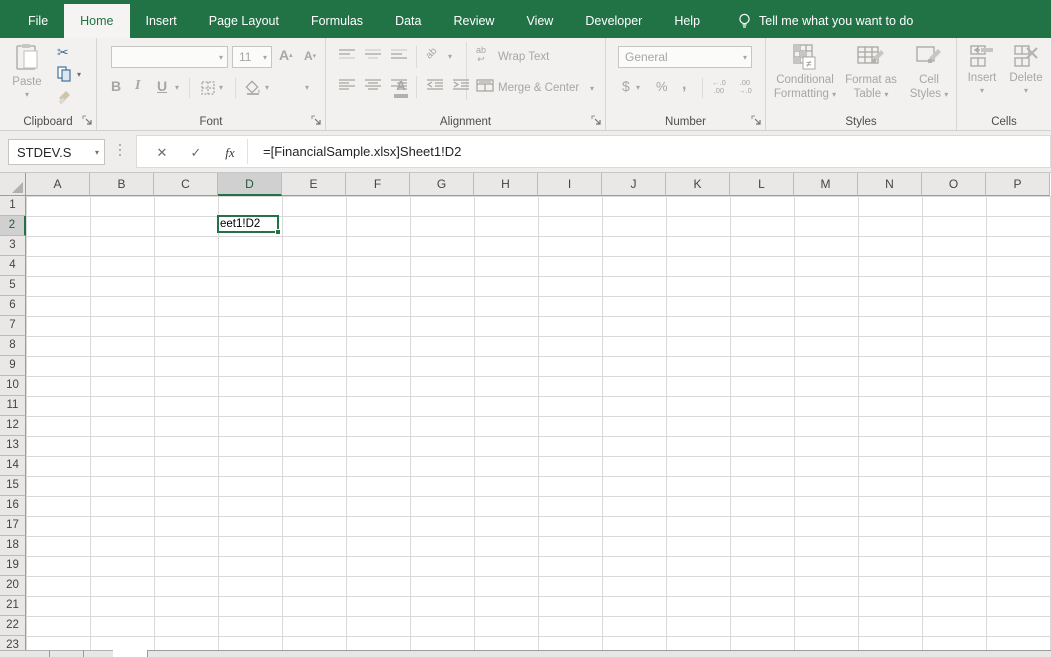 Image resolution: width=1051 pixels, height=657 pixels. Describe the element at coordinates (450, 57) in the screenshot. I see `orientation-dropdown-icon: ▾` at that location.